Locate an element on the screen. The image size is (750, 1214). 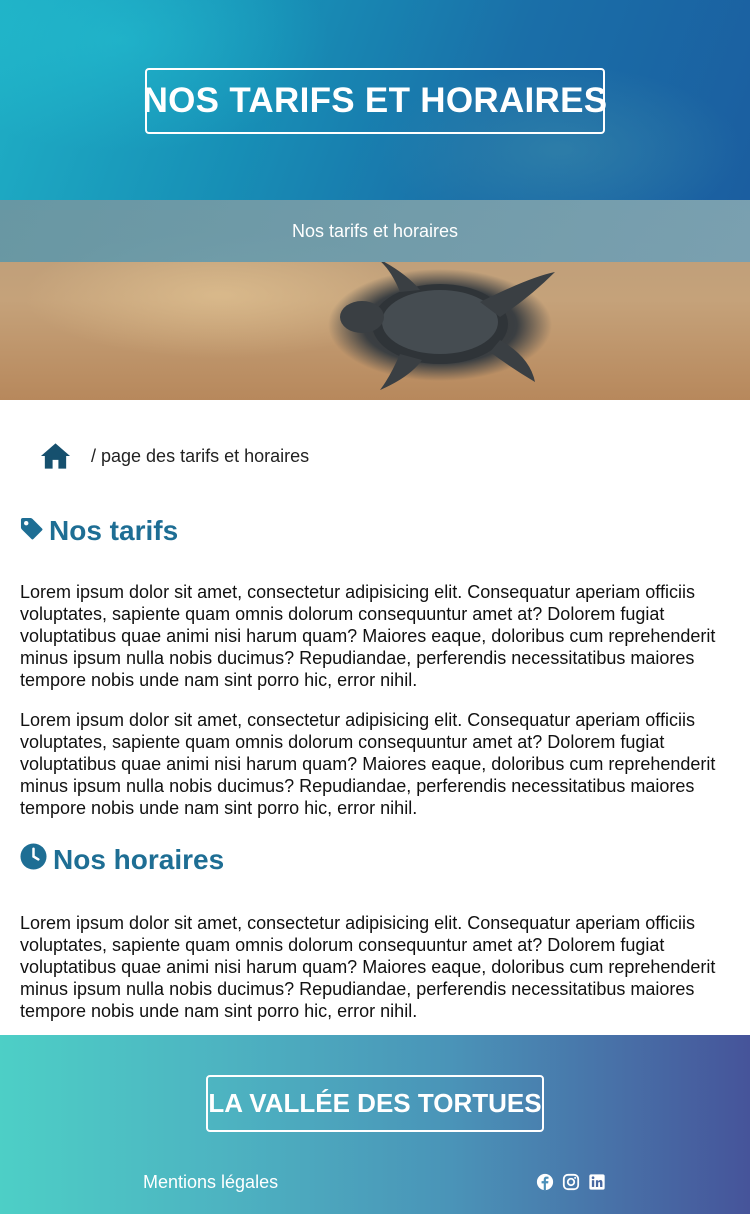
breadcrumb: / page des tarifs et horaires is located at coordinates (174, 456).